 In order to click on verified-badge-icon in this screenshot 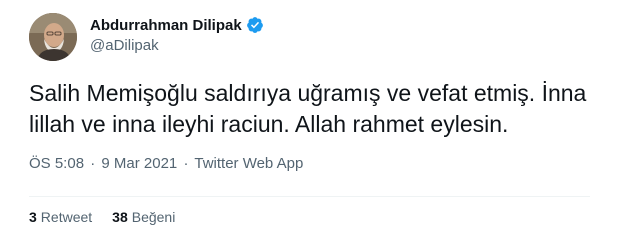, I will do `click(255, 25)`.